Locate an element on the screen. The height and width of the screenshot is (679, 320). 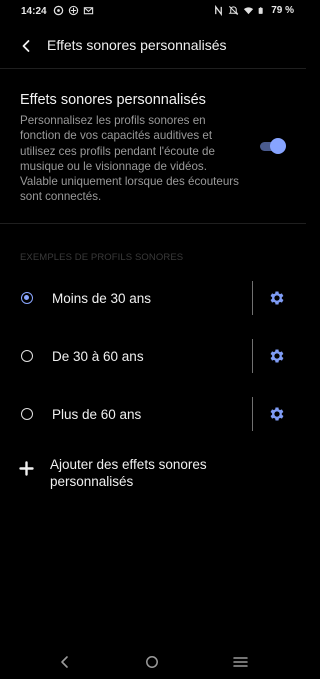
system-nav-bar is located at coordinates (153, 662).